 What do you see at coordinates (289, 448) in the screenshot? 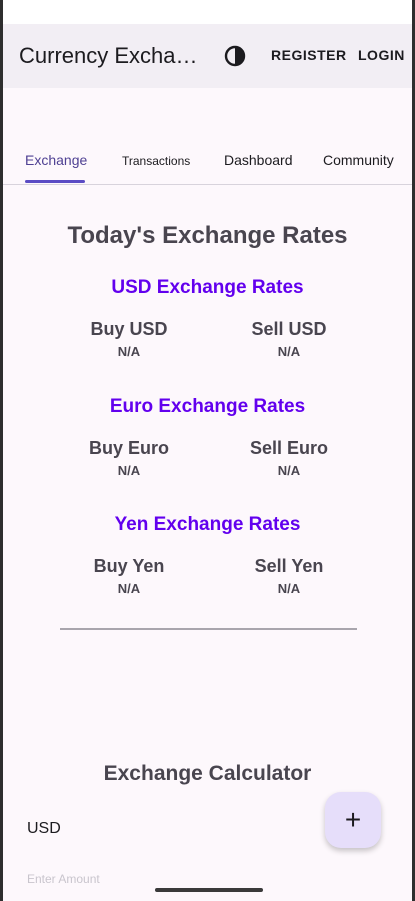
I see `sell-euro-label: Sell Euro` at bounding box center [289, 448].